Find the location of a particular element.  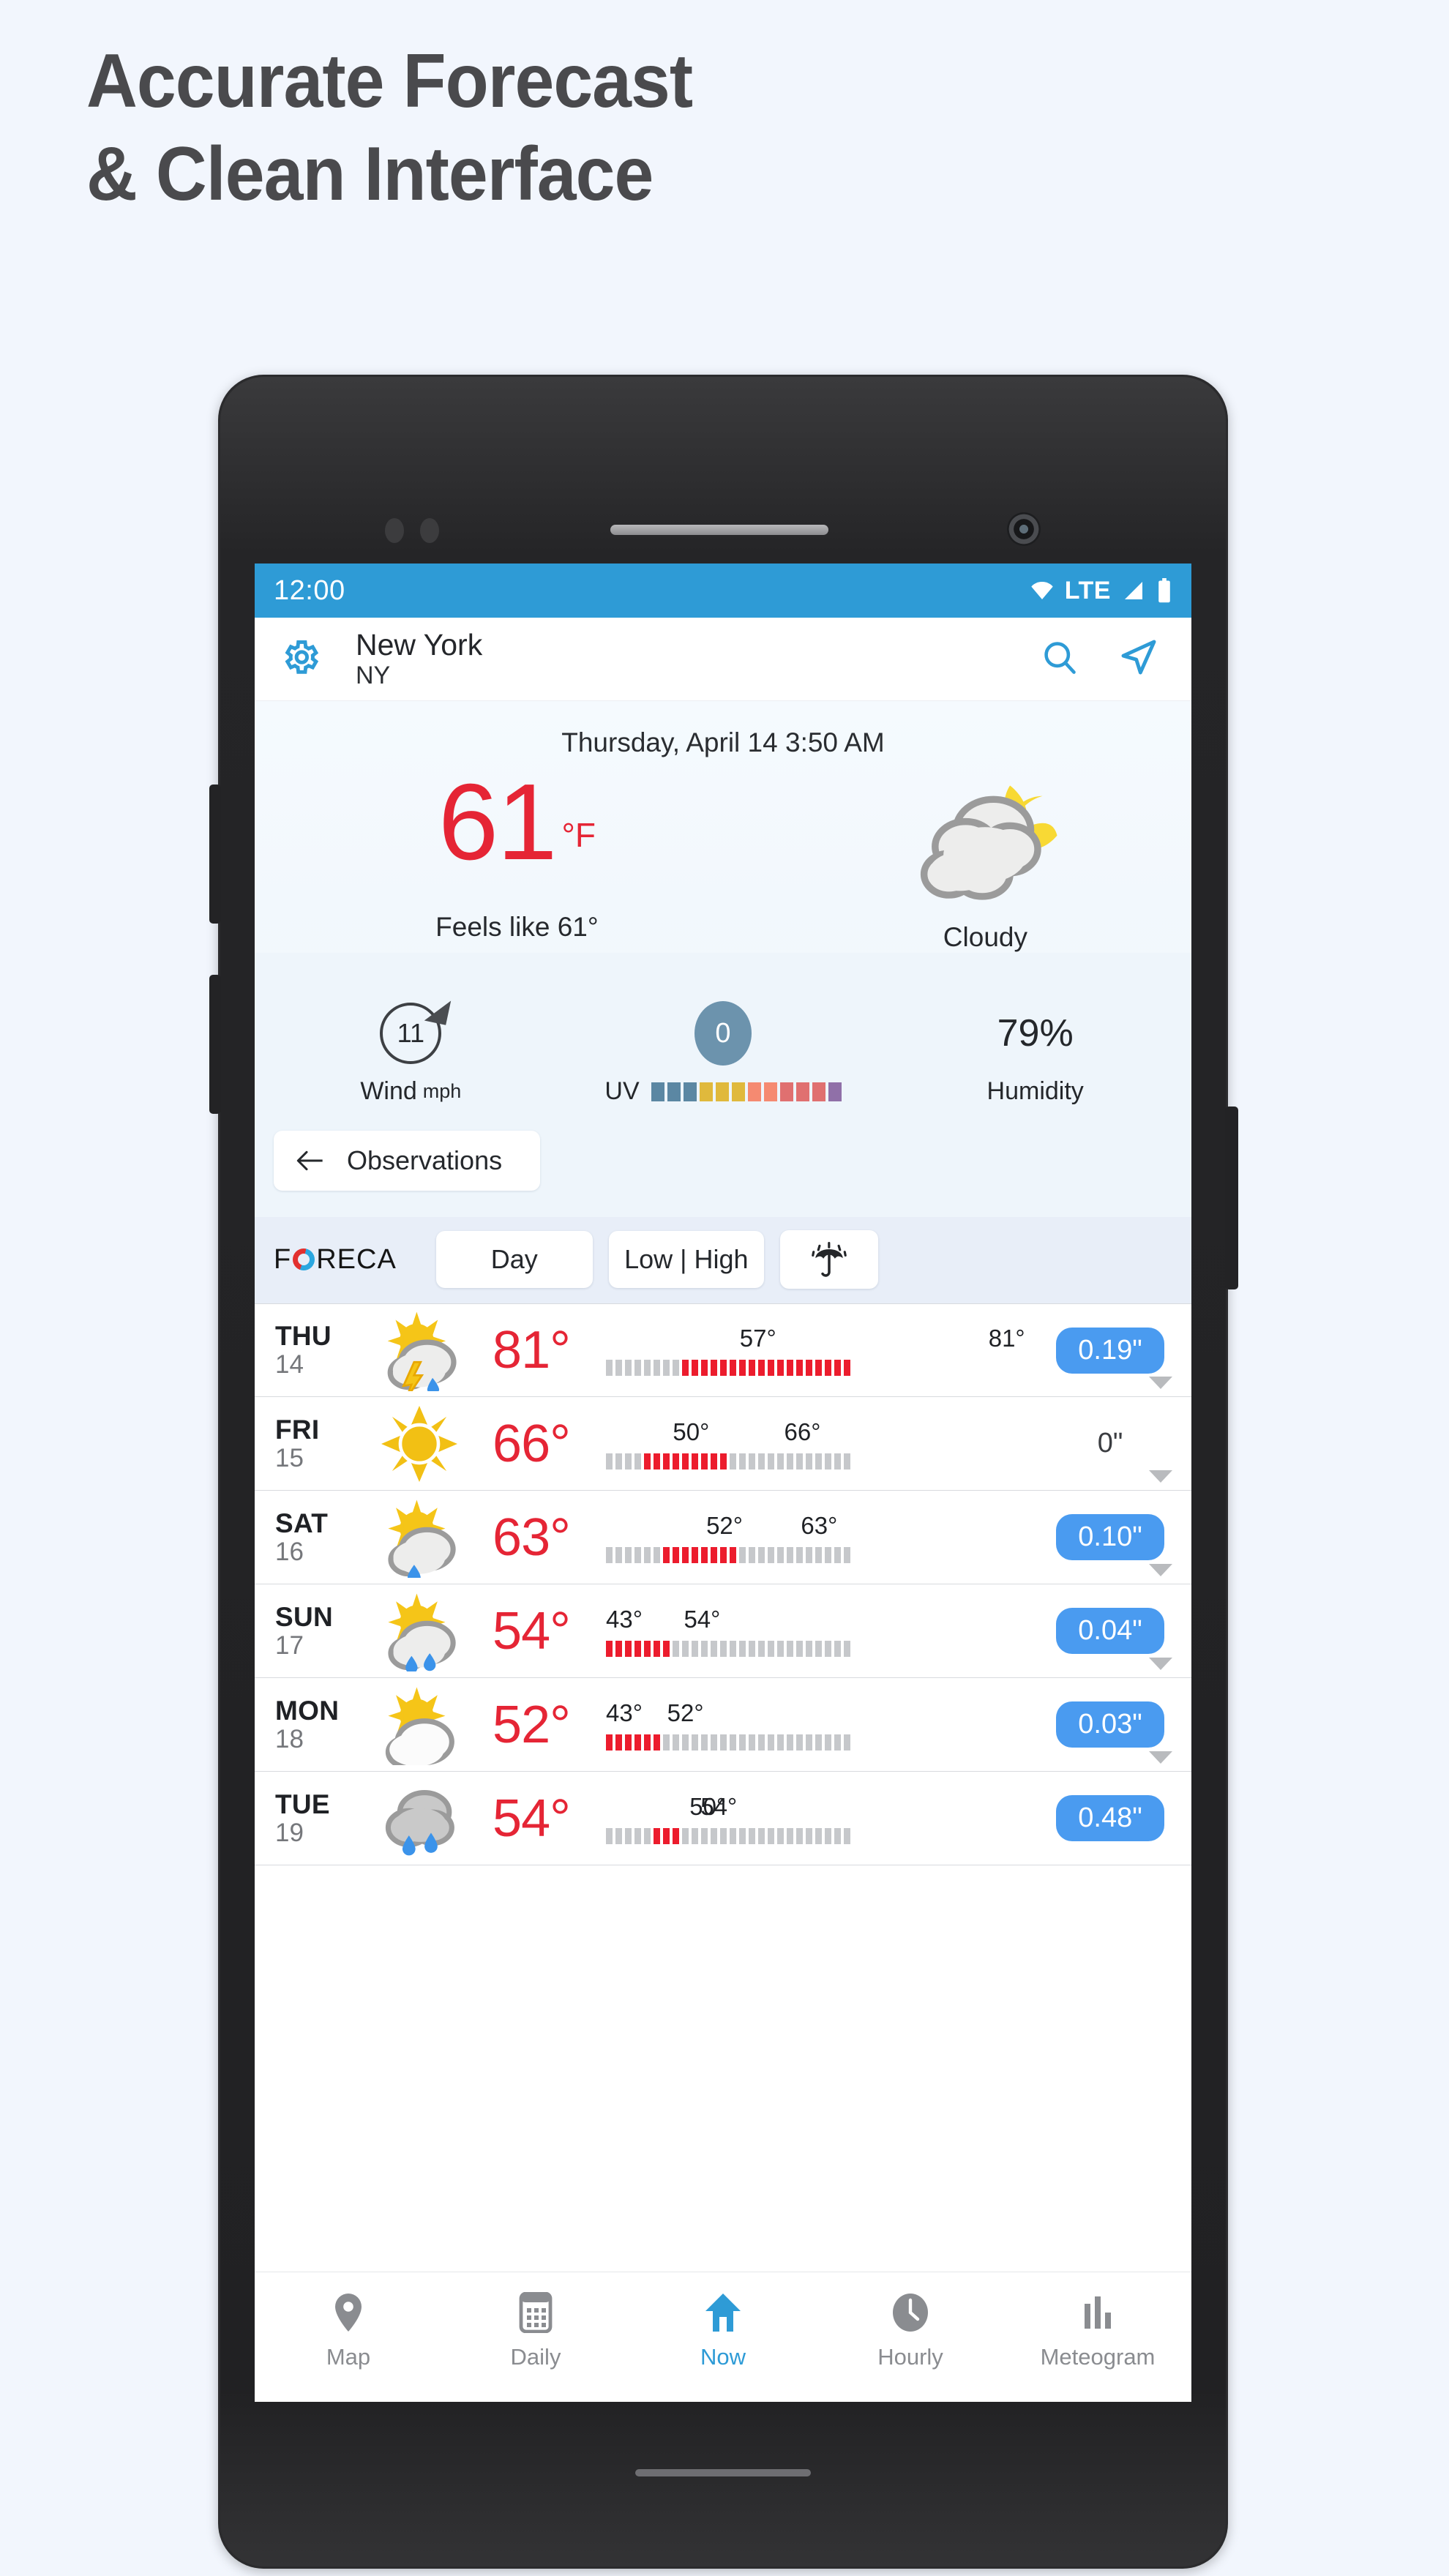

settings-button is located at coordinates (300, 659).